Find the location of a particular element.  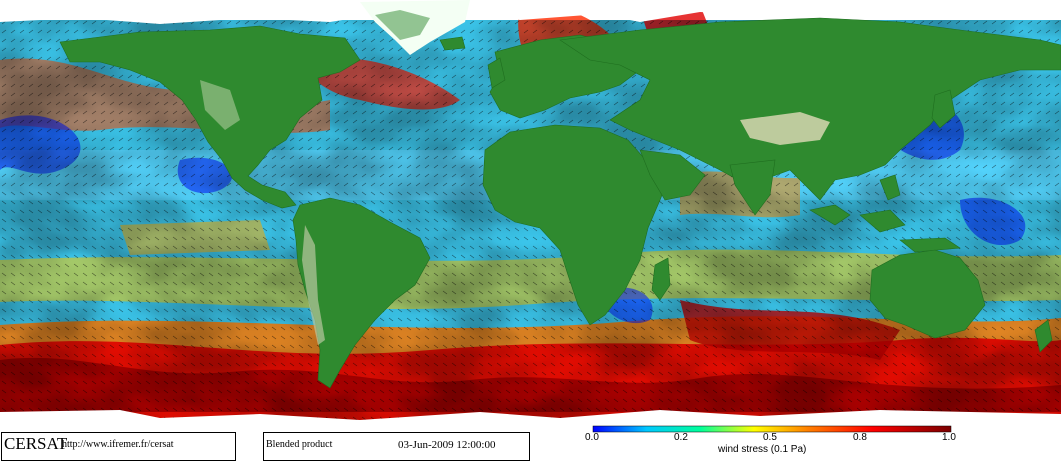

legend-tick-3: 0.8 is located at coordinates (860, 437).